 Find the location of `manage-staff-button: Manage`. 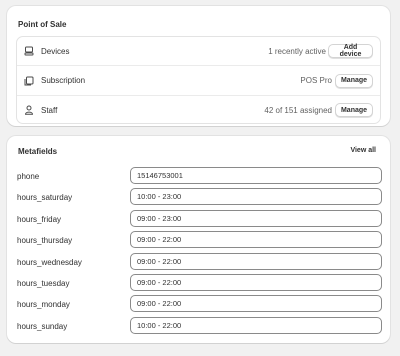

manage-staff-button: Manage is located at coordinates (354, 110).